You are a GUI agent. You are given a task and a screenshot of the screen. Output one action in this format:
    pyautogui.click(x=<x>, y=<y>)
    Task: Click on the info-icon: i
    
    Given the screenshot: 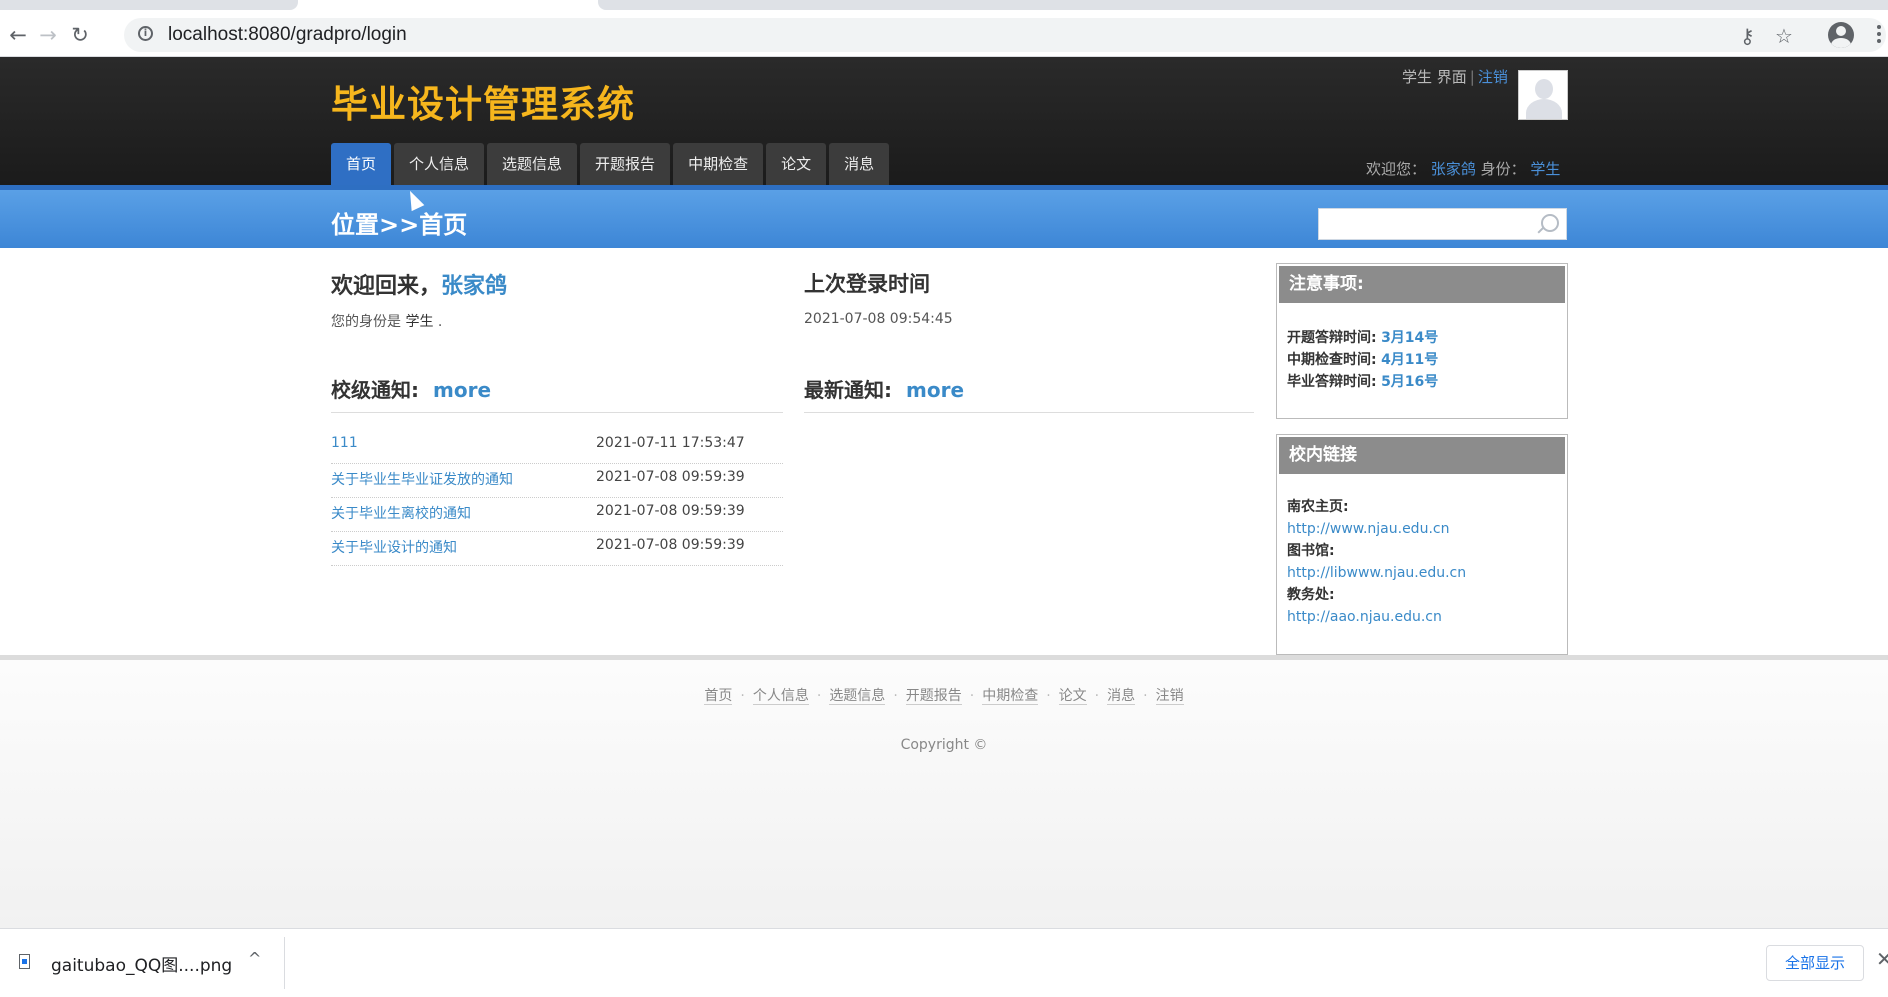 What is the action you would take?
    pyautogui.click(x=145, y=33)
    